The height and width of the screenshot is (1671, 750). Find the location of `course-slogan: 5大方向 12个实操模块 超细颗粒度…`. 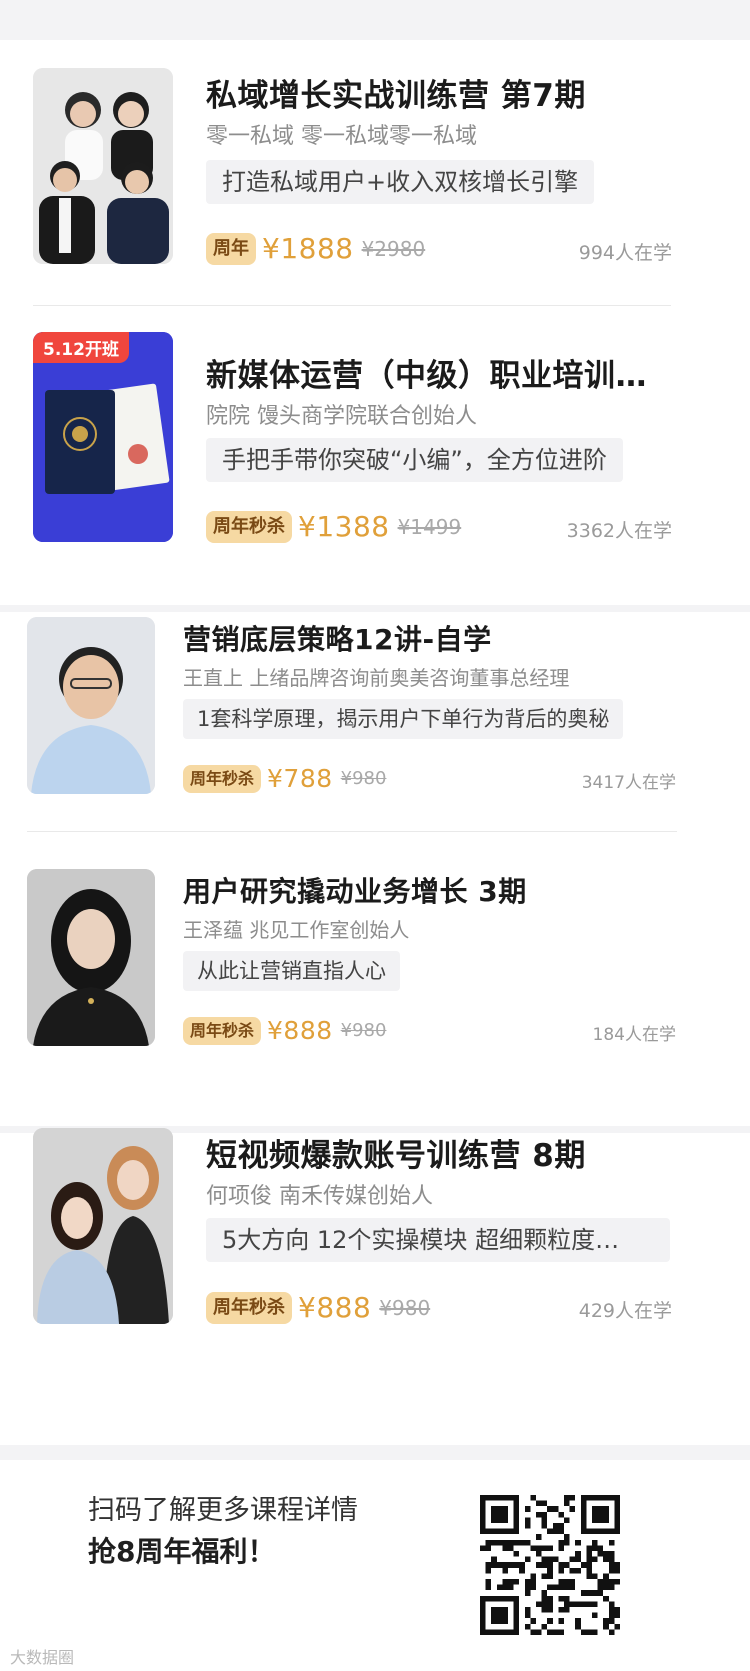

course-slogan: 5大方向 12个实操模块 超细颗粒度… is located at coordinates (438, 1240).